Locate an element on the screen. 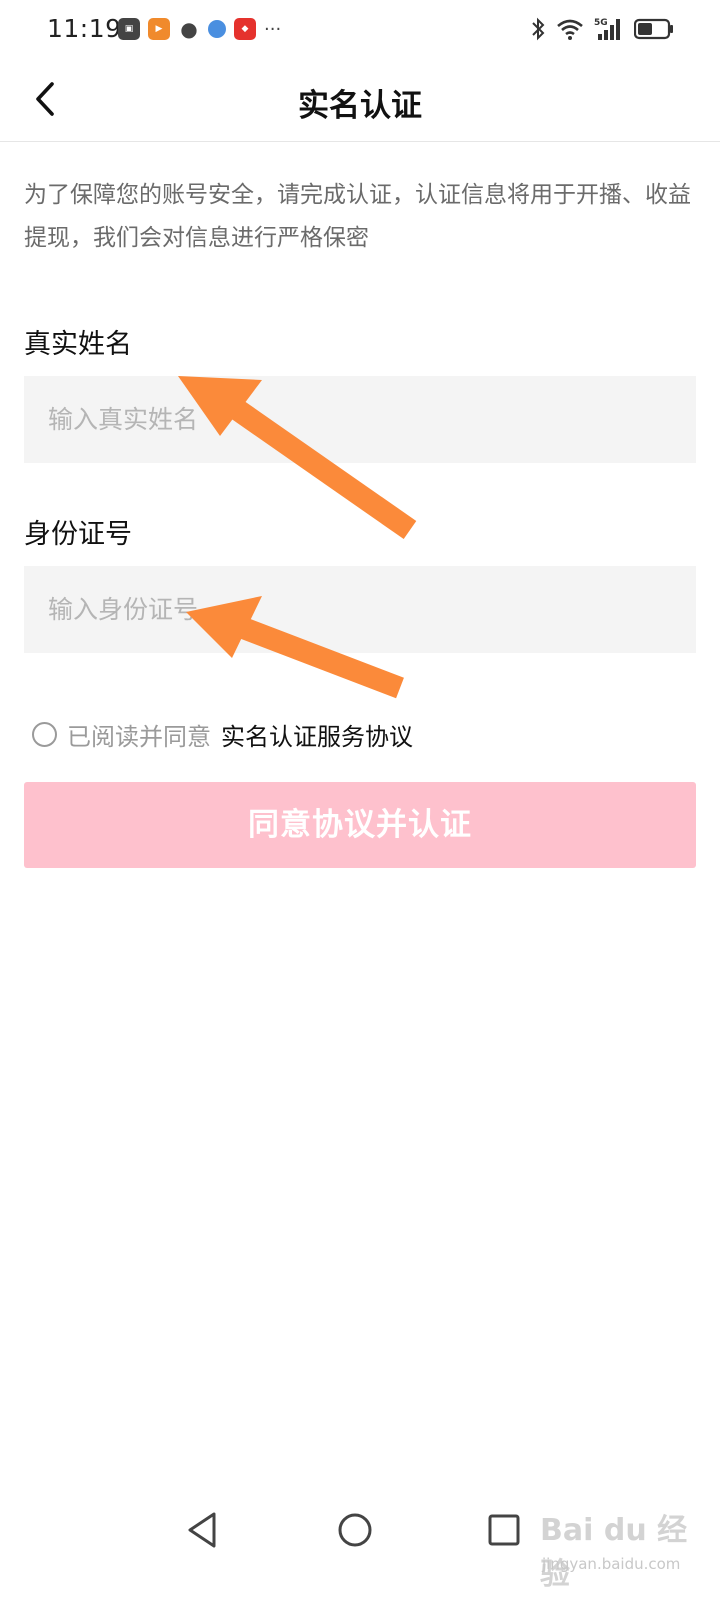 The image size is (720, 1600). real-name-label: 真实姓名 is located at coordinates (78, 344).